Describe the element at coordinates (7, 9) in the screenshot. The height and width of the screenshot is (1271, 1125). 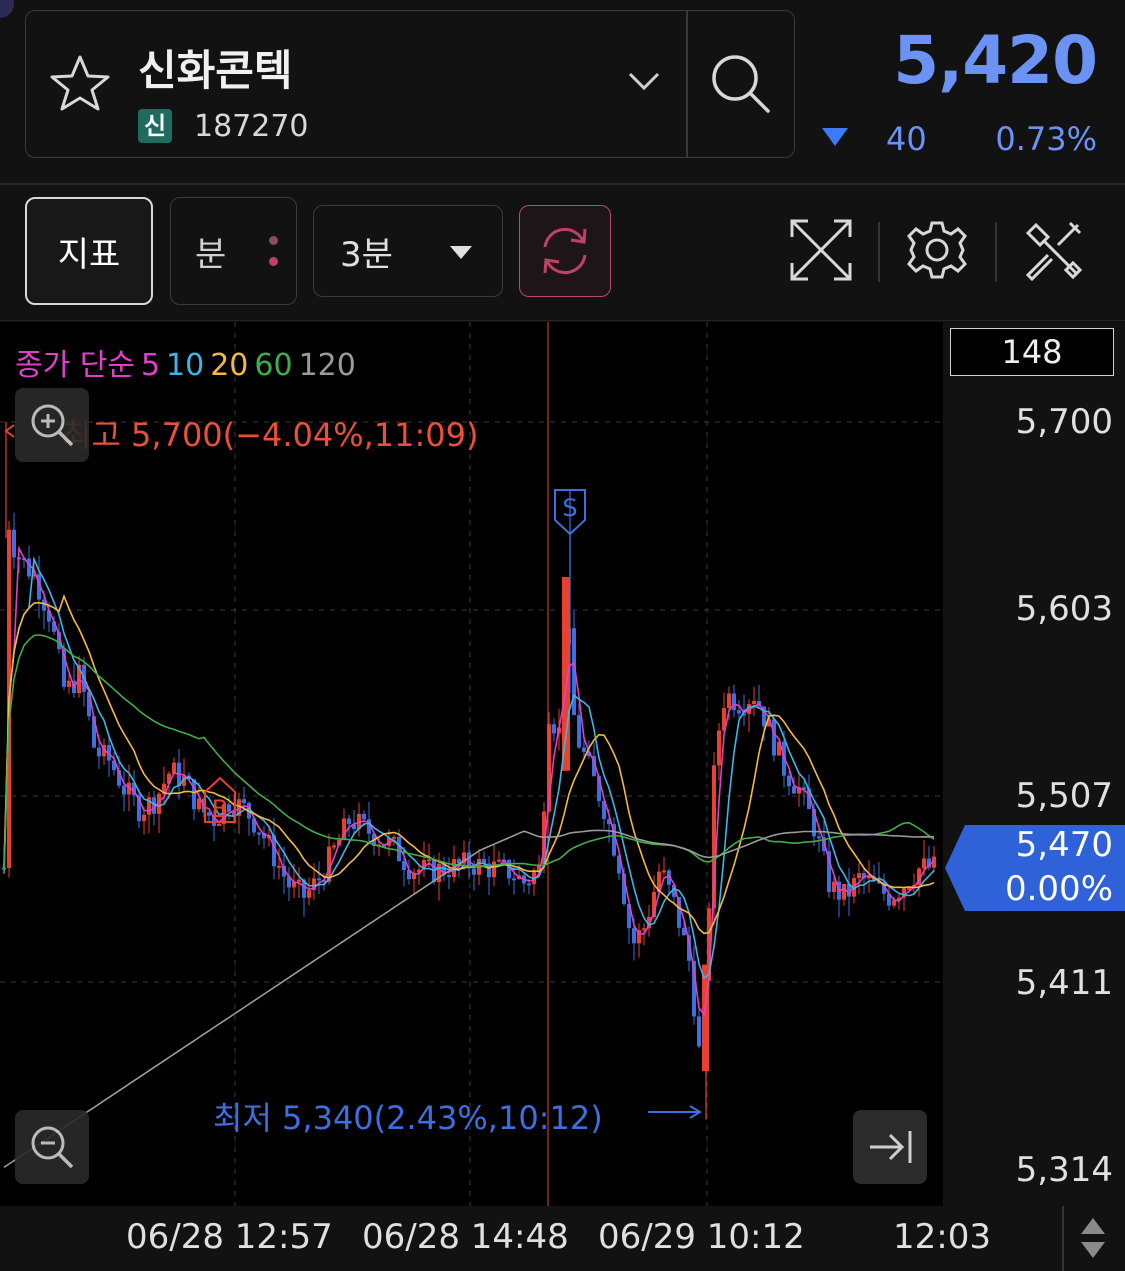
I see `corner-decoration` at that location.